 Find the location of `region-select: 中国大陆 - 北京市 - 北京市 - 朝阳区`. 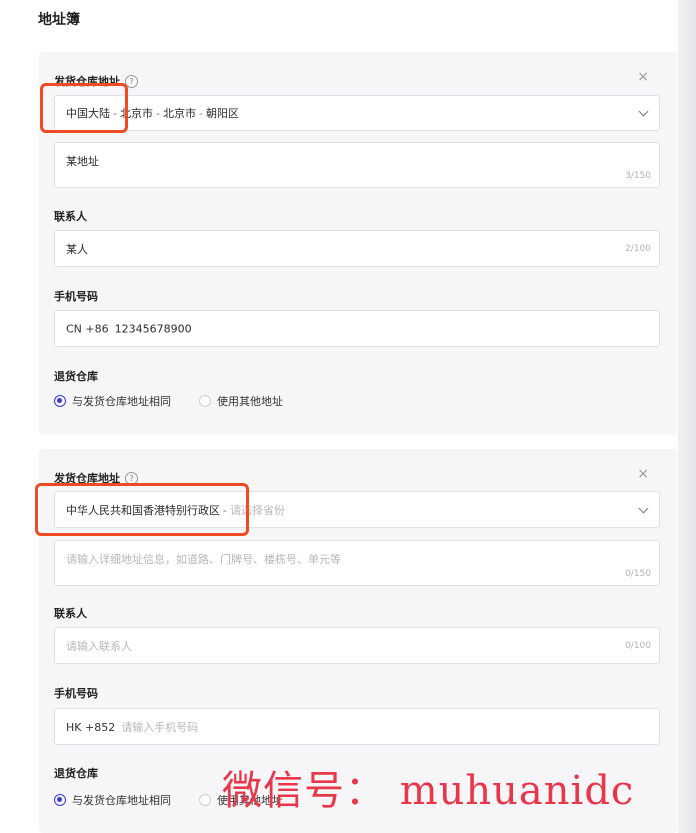

region-select: 中国大陆 - 北京市 - 北京市 - 朝阳区 is located at coordinates (357, 113).